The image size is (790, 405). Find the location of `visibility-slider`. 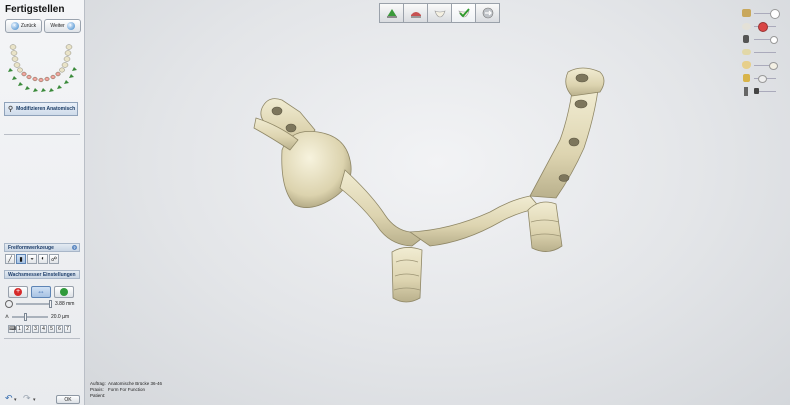

visibility-slider is located at coordinates (765, 52).